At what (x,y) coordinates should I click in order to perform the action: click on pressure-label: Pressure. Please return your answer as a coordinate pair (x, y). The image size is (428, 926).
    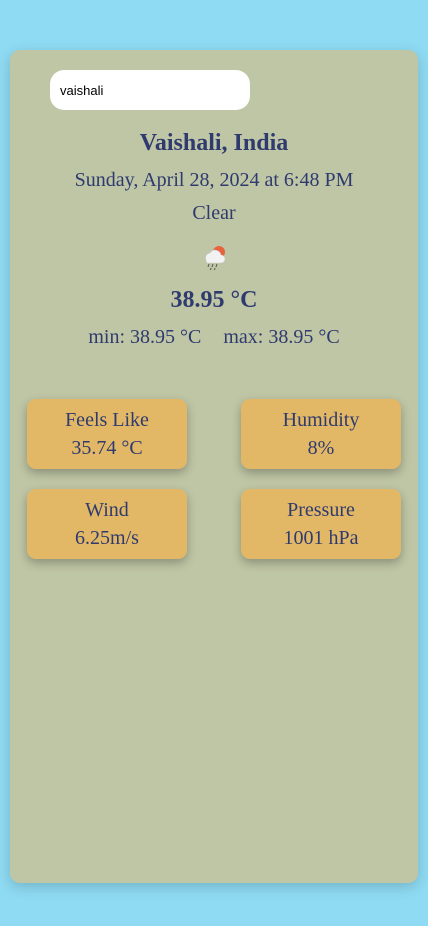
    Looking at the image, I should click on (321, 510).